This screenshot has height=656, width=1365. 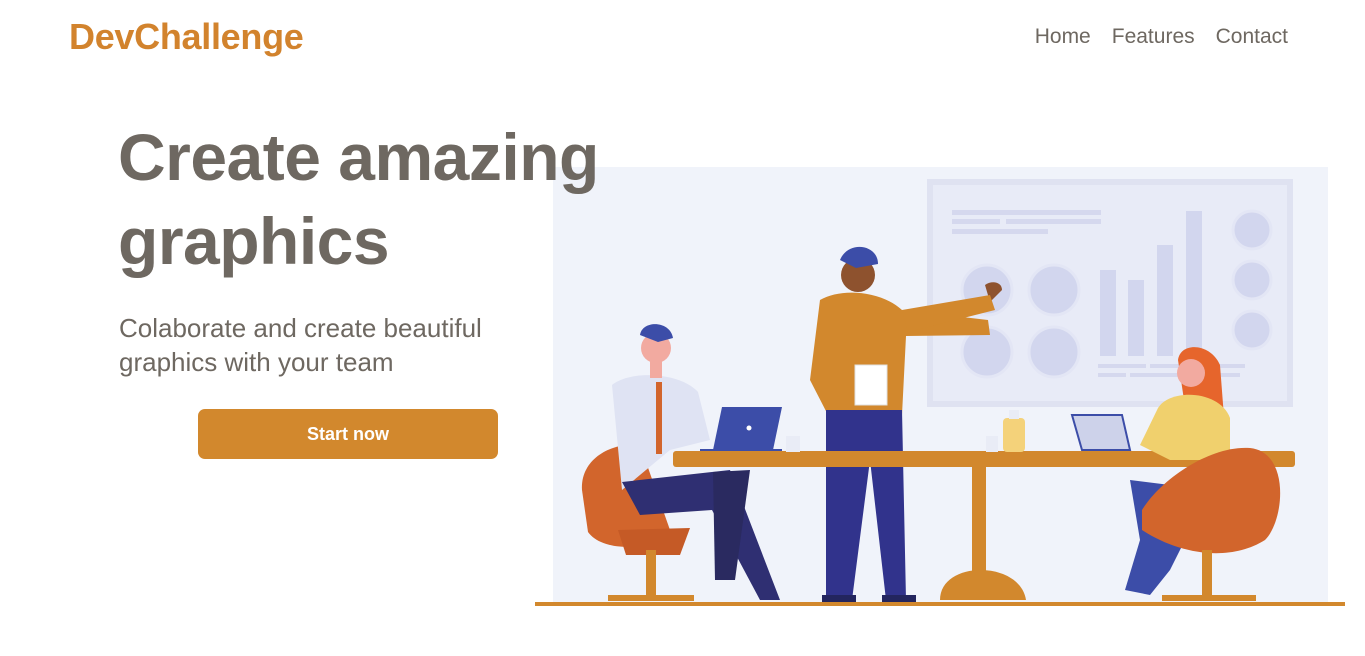 What do you see at coordinates (1153, 37) in the screenshot?
I see `nav-link-features: Features` at bounding box center [1153, 37].